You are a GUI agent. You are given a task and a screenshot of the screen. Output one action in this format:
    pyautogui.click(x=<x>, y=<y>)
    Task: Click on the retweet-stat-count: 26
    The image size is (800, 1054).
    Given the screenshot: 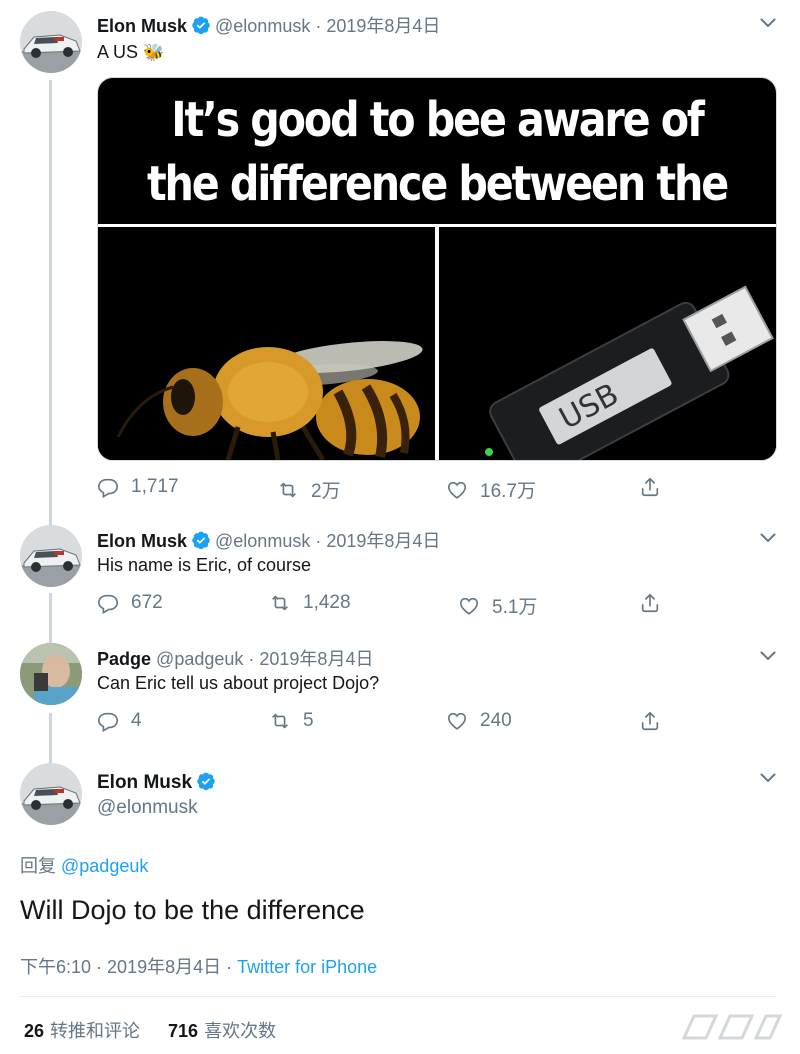 What is the action you would take?
    pyautogui.click(x=34, y=1031)
    